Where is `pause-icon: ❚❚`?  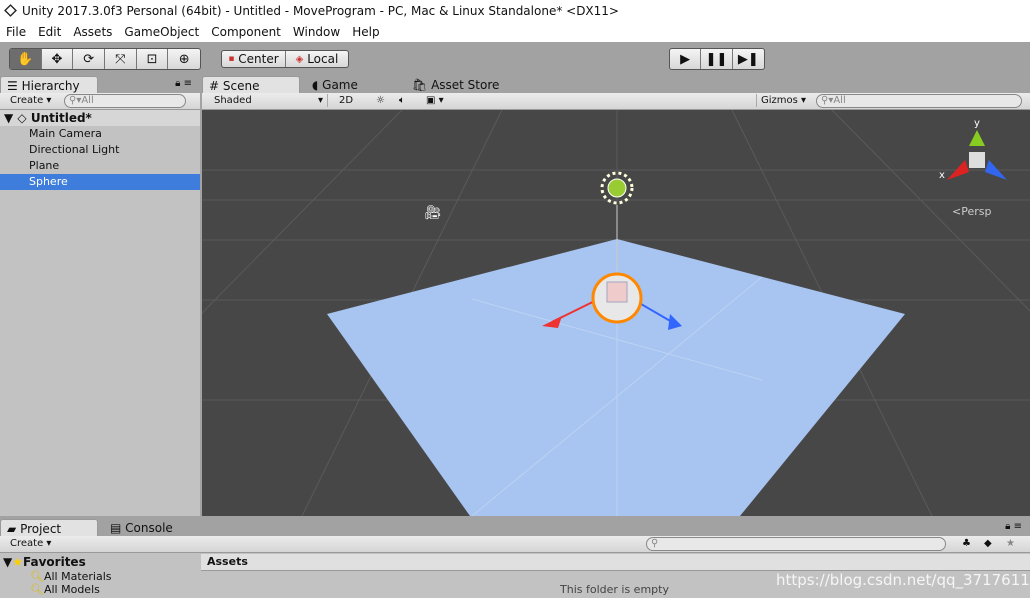 pause-icon: ❚❚ is located at coordinates (716, 59).